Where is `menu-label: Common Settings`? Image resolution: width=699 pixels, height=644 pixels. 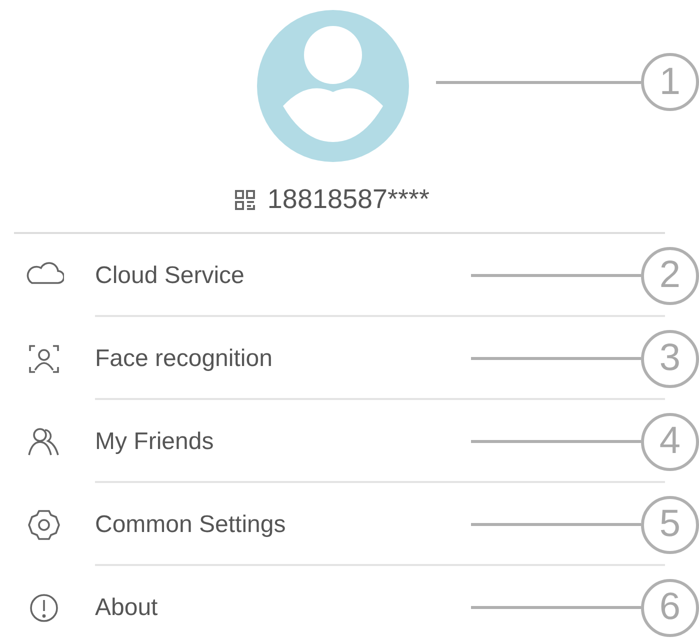 menu-label: Common Settings is located at coordinates (190, 524).